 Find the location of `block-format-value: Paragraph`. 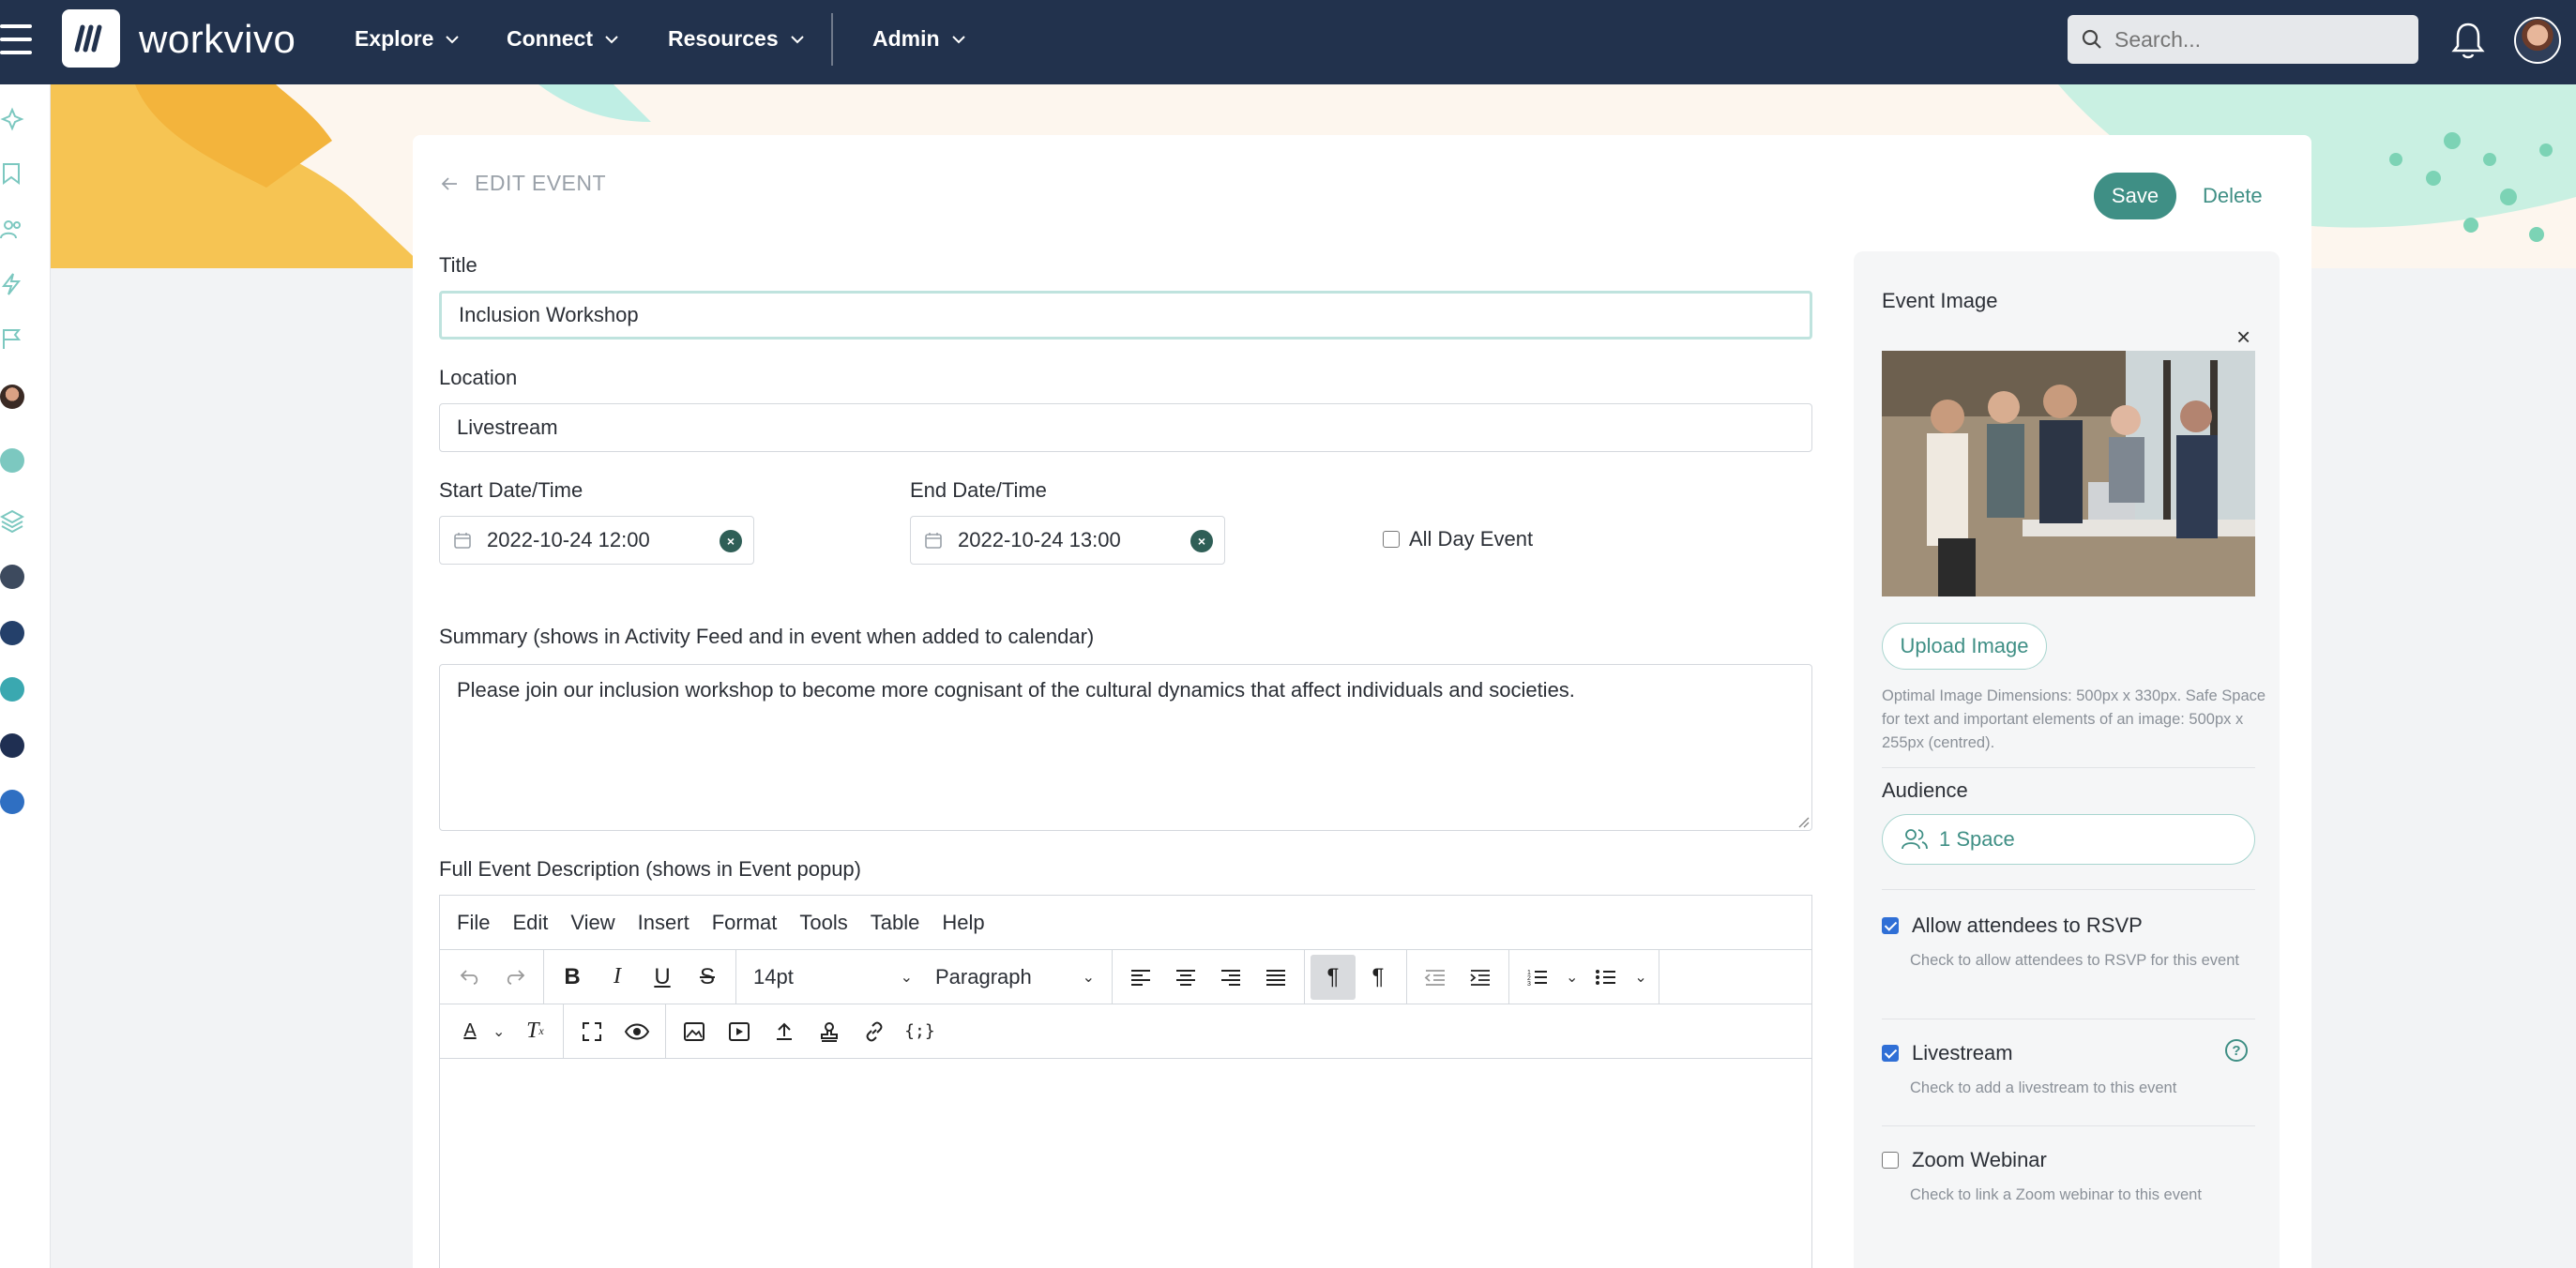

block-format-value: Paragraph is located at coordinates (984, 977).